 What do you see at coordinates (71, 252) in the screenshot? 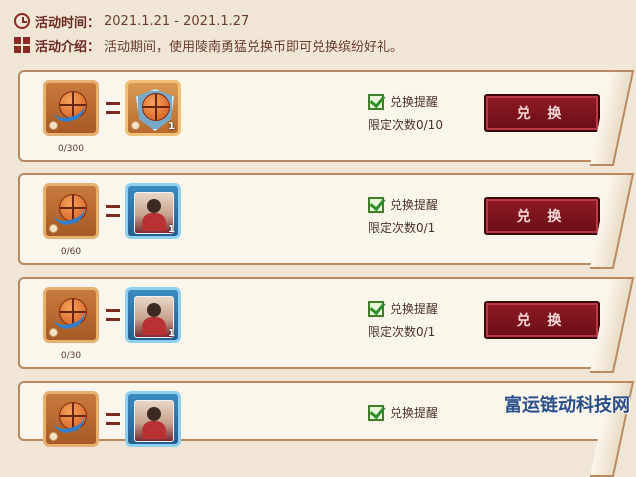
I see `coin-count: 0/60` at bounding box center [71, 252].